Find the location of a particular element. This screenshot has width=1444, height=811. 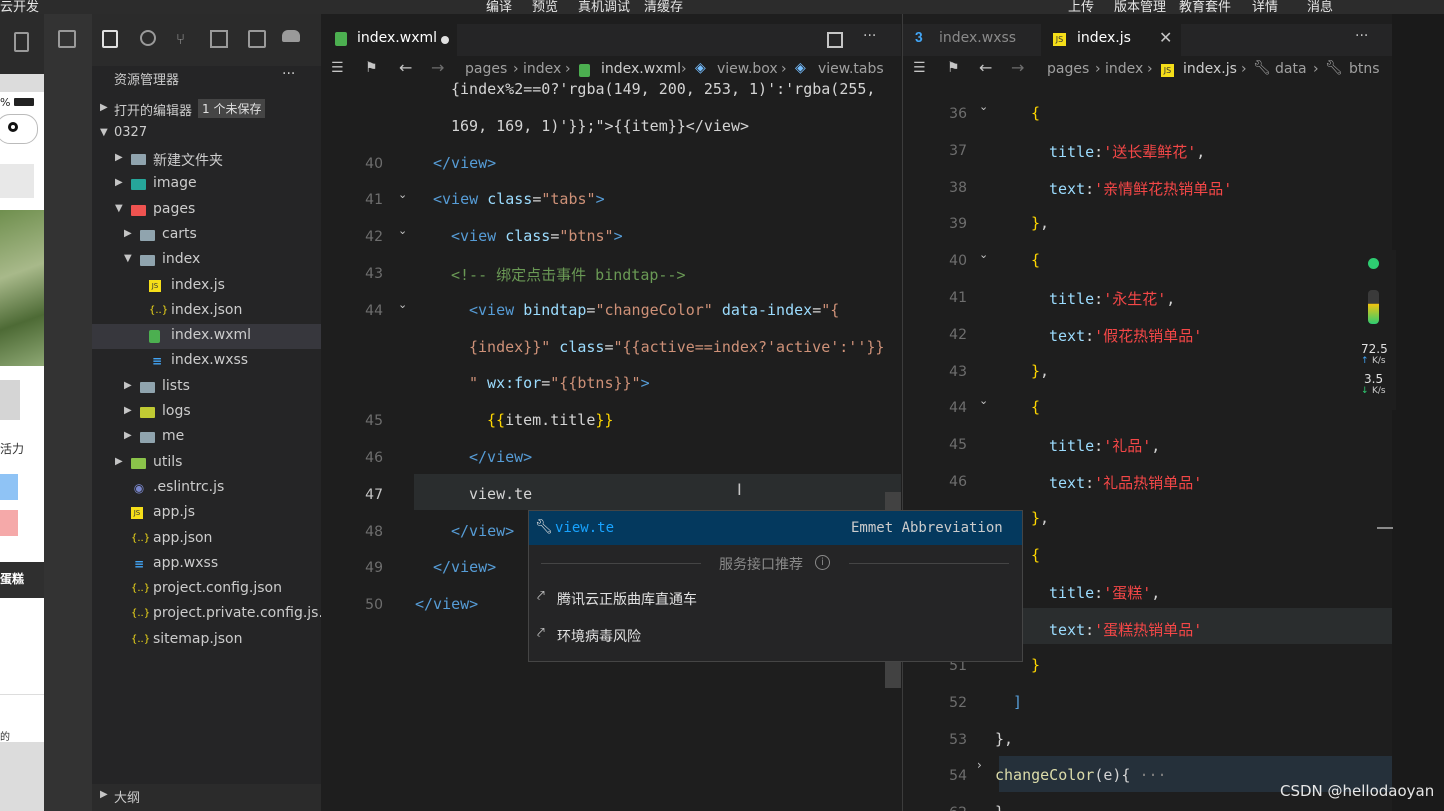

tree-item: ▶ me is located at coordinates (206, 437).